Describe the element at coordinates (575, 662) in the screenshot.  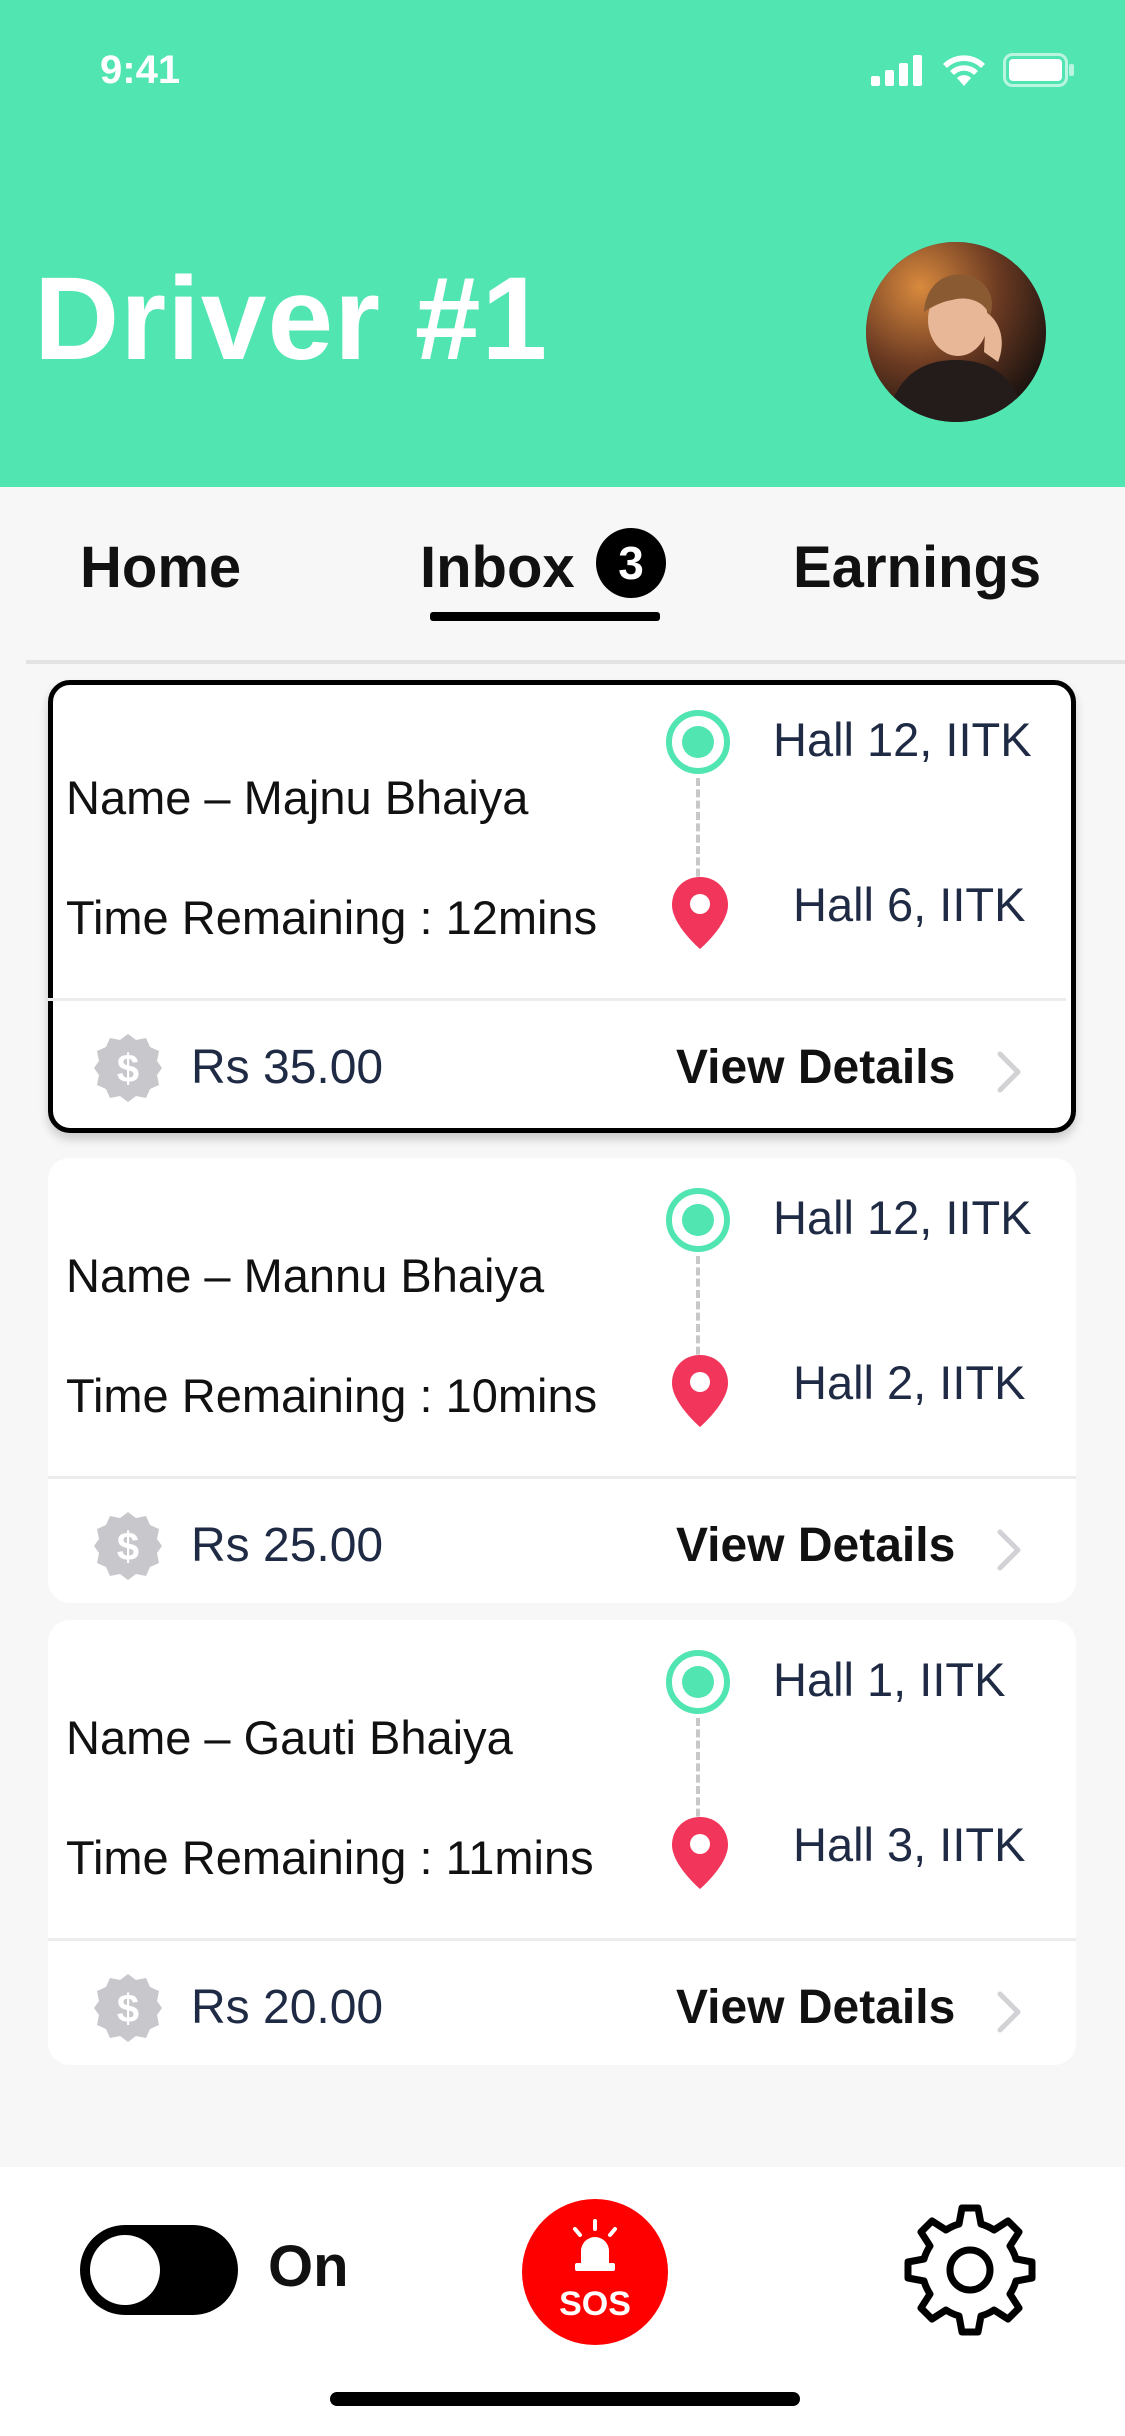
I see `divider` at that location.